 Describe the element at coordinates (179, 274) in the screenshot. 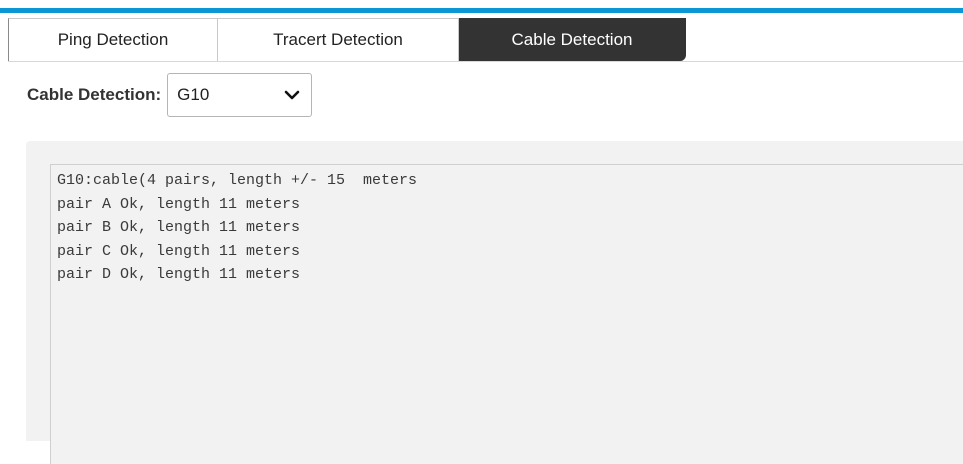

I see `output-line: pair D Ok, length 11 meters` at that location.